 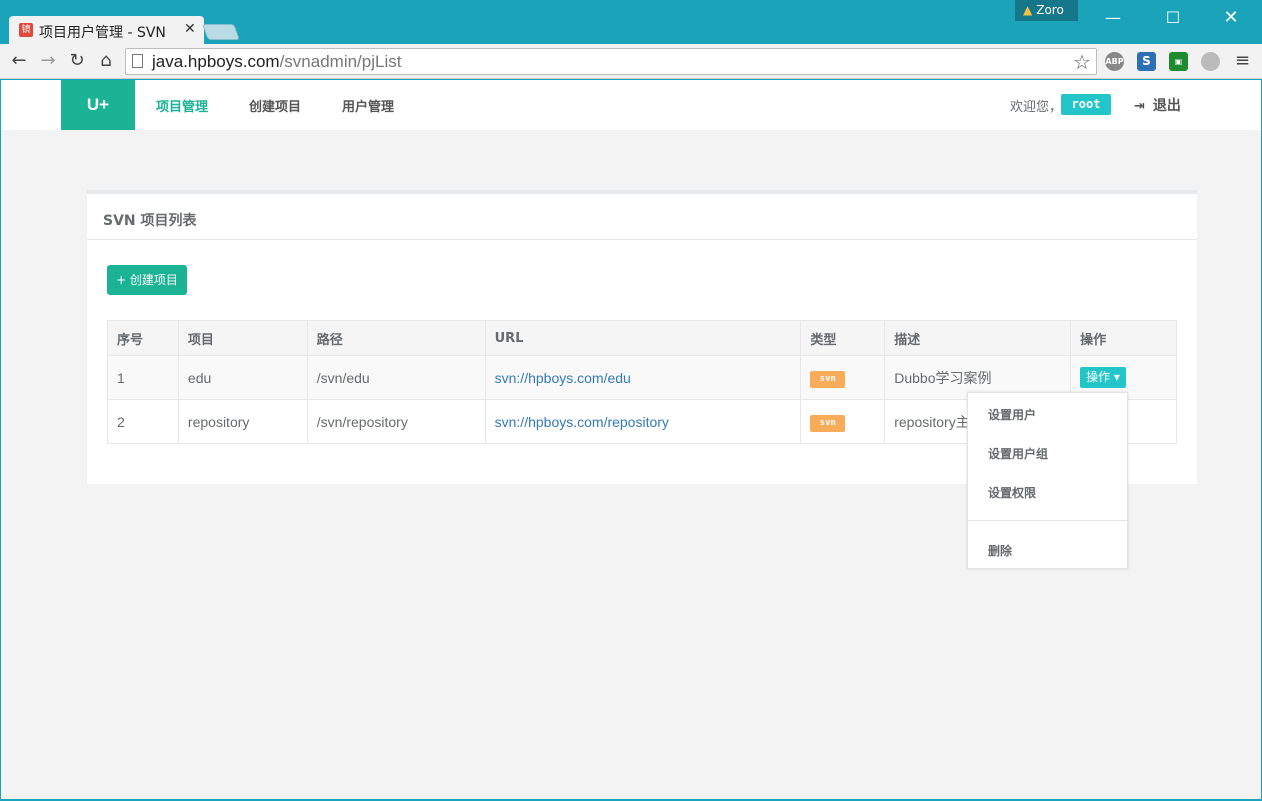 I want to click on profile-name: Zoro, so click(x=1050, y=10).